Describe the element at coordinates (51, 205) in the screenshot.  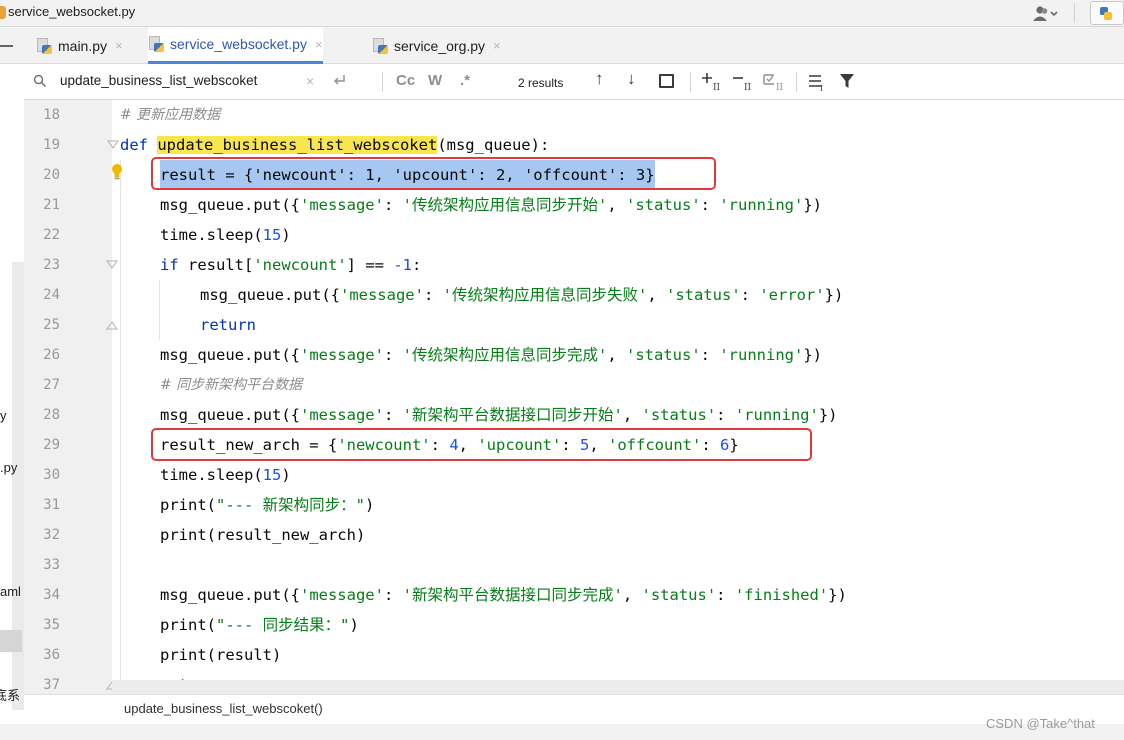
I see `line-number: 21` at that location.